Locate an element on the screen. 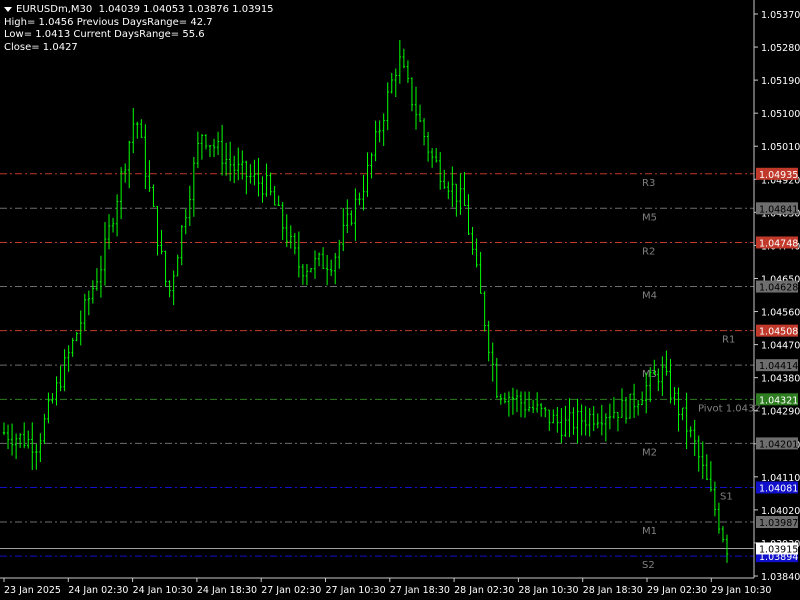 The height and width of the screenshot is (600, 800). time-tick-label: 29 Jan 10:30 is located at coordinates (741, 590).